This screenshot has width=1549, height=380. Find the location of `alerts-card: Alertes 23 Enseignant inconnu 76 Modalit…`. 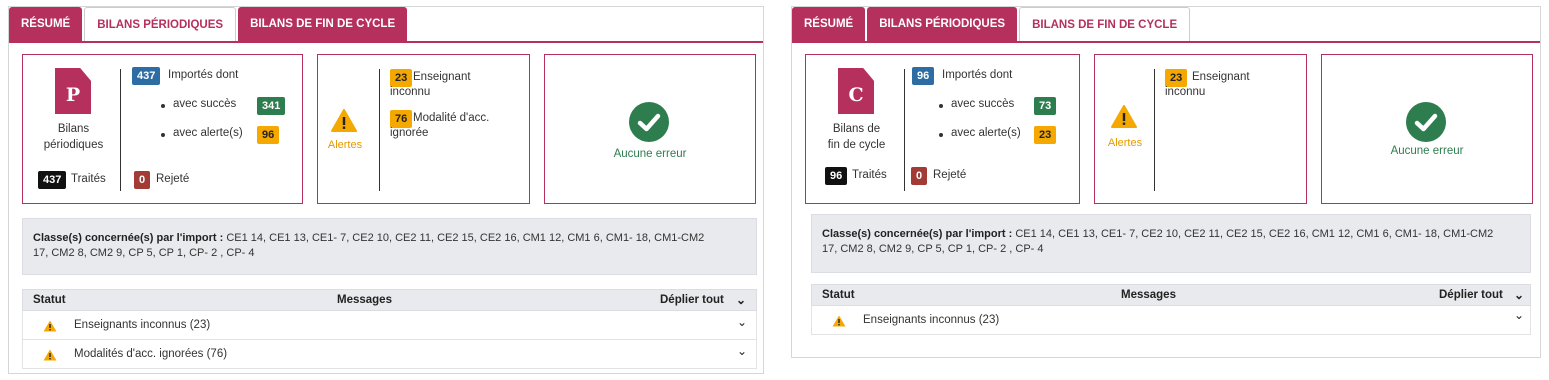

alerts-card: Alertes 23 Enseignant inconnu 76 Modalit… is located at coordinates (423, 129).